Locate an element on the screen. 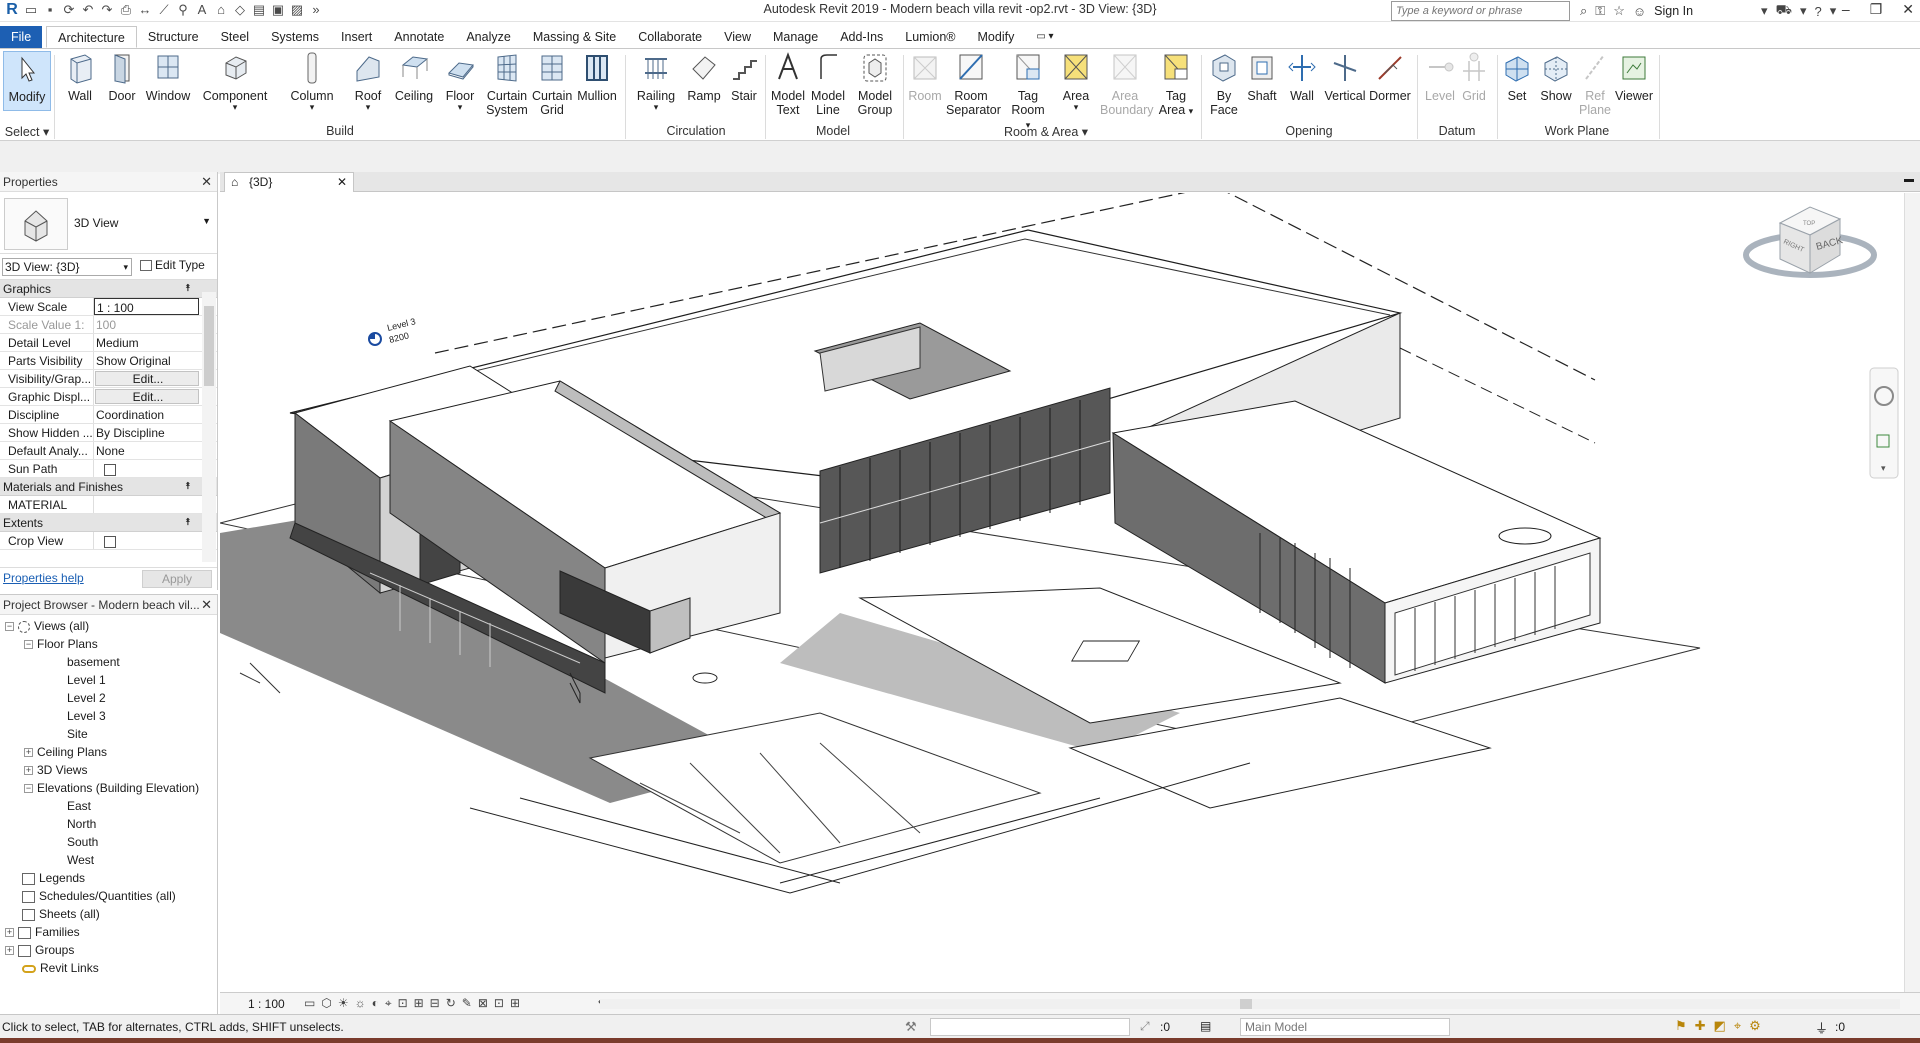 Image resolution: width=1920 pixels, height=1043 pixels. favorites-star-icon: ☆ is located at coordinates (1619, 11).